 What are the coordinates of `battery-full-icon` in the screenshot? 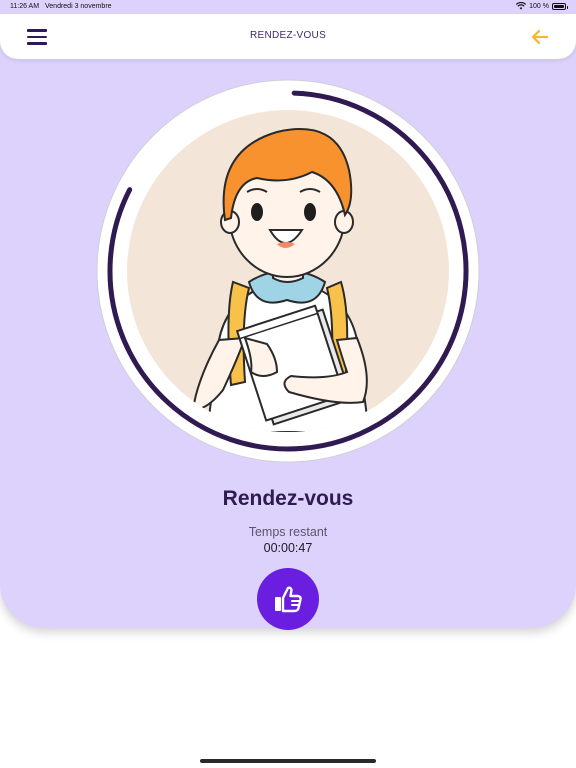 It's located at (560, 6).